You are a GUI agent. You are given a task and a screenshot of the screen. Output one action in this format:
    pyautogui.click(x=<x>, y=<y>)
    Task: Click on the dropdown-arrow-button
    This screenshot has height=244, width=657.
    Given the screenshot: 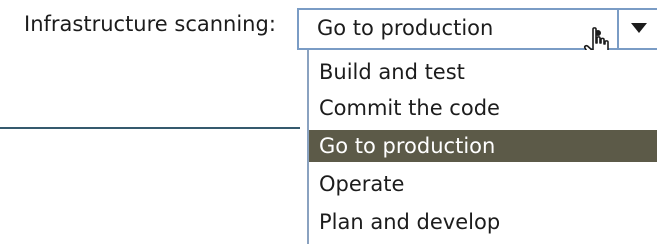 What is the action you would take?
    pyautogui.click(x=637, y=29)
    